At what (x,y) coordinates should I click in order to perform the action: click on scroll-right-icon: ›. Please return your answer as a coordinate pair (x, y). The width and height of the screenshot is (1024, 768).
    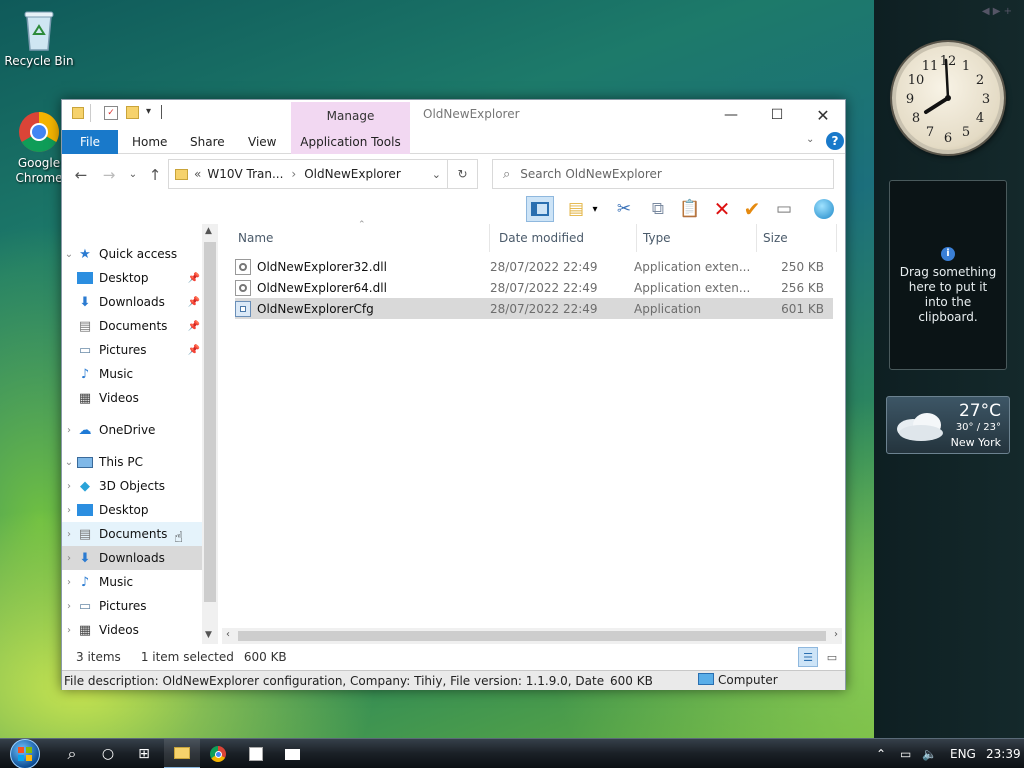
    Looking at the image, I should click on (836, 634).